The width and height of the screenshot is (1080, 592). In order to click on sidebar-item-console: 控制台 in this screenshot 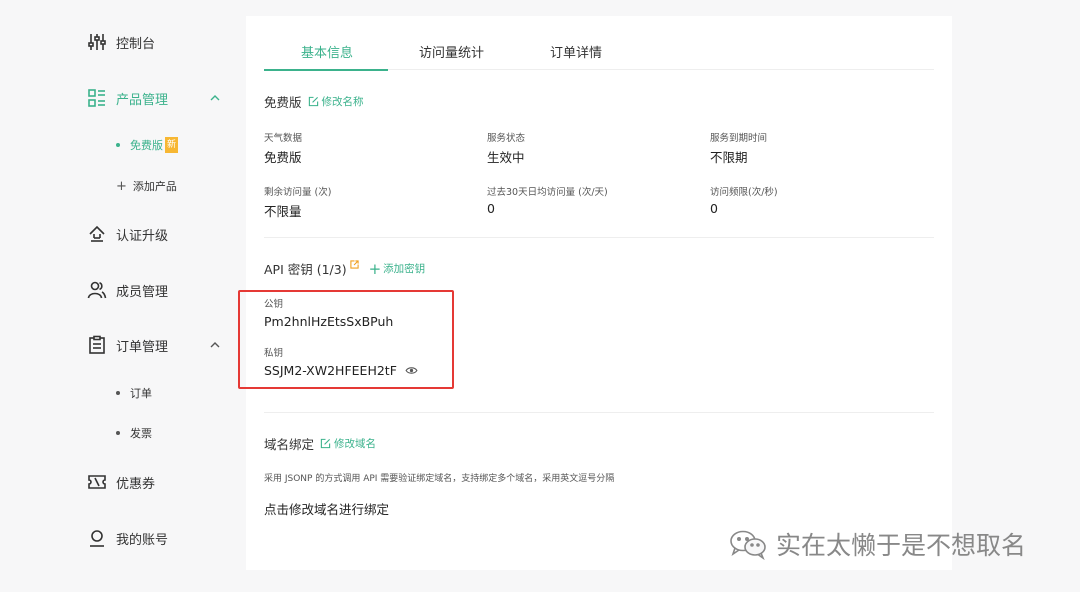, I will do `click(120, 42)`.